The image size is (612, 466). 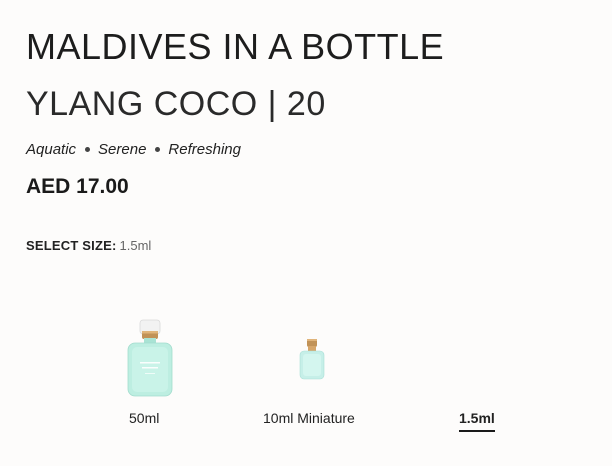 I want to click on select-size-row: SELECT SIZE: 1.5ml, so click(x=88, y=246).